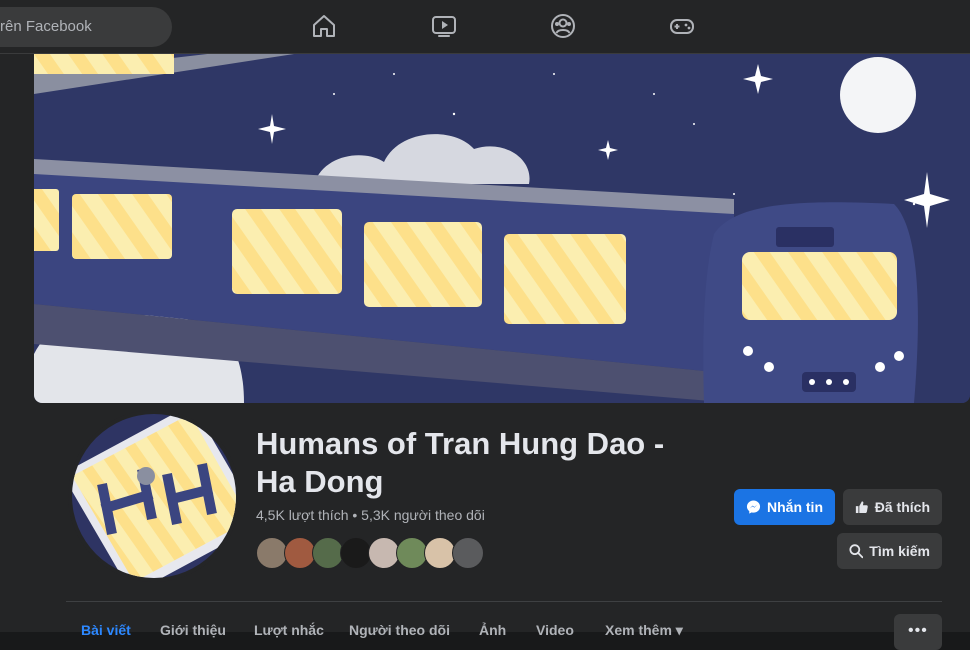  I want to click on tab-posts: Bài viết, so click(106, 630).